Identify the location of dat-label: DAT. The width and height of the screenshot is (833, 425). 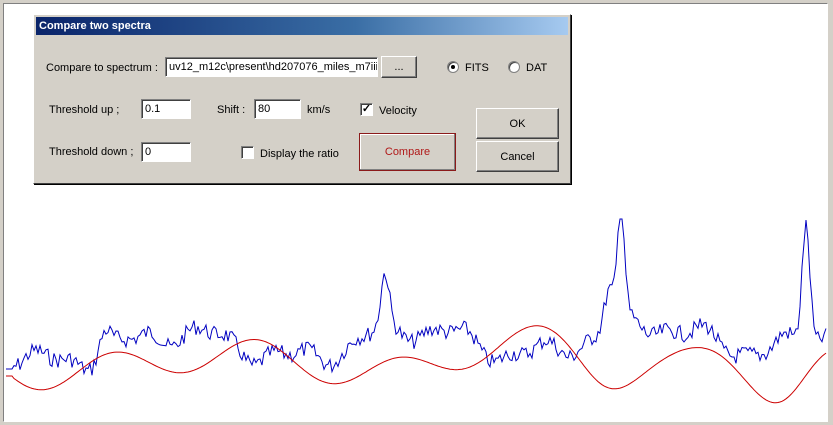
(537, 68).